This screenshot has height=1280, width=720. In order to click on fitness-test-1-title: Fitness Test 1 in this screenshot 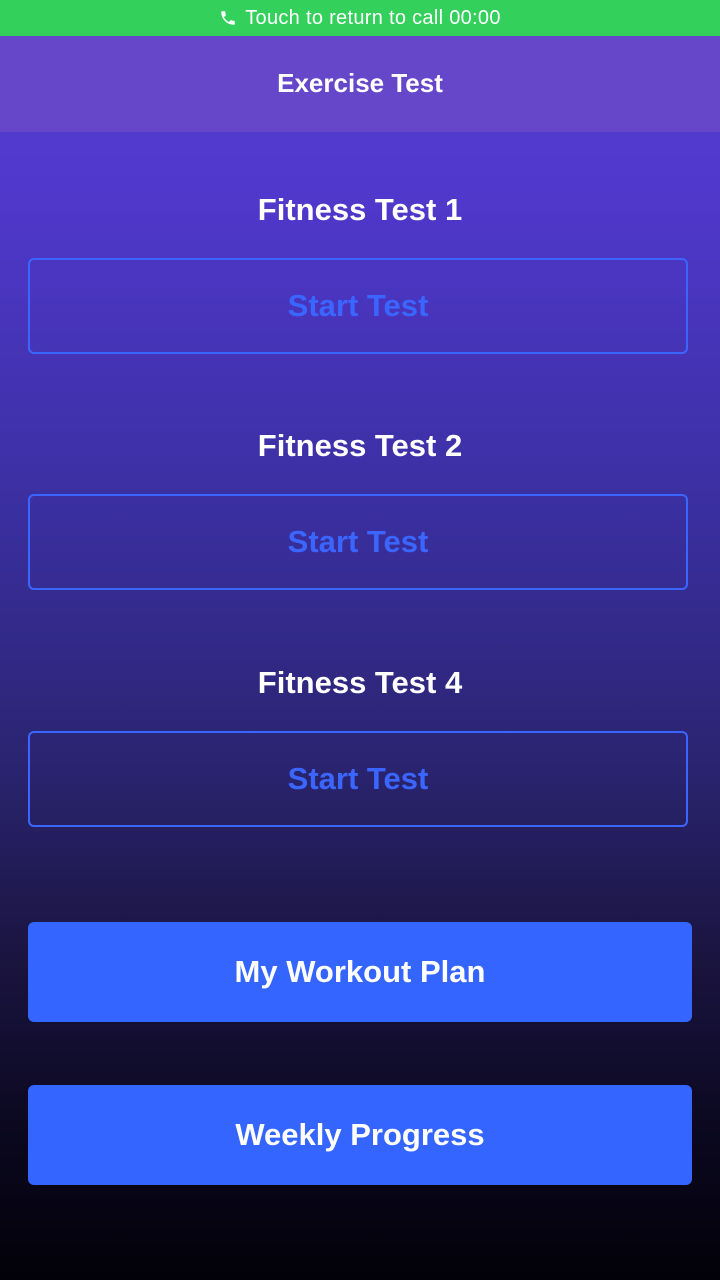, I will do `click(360, 209)`.